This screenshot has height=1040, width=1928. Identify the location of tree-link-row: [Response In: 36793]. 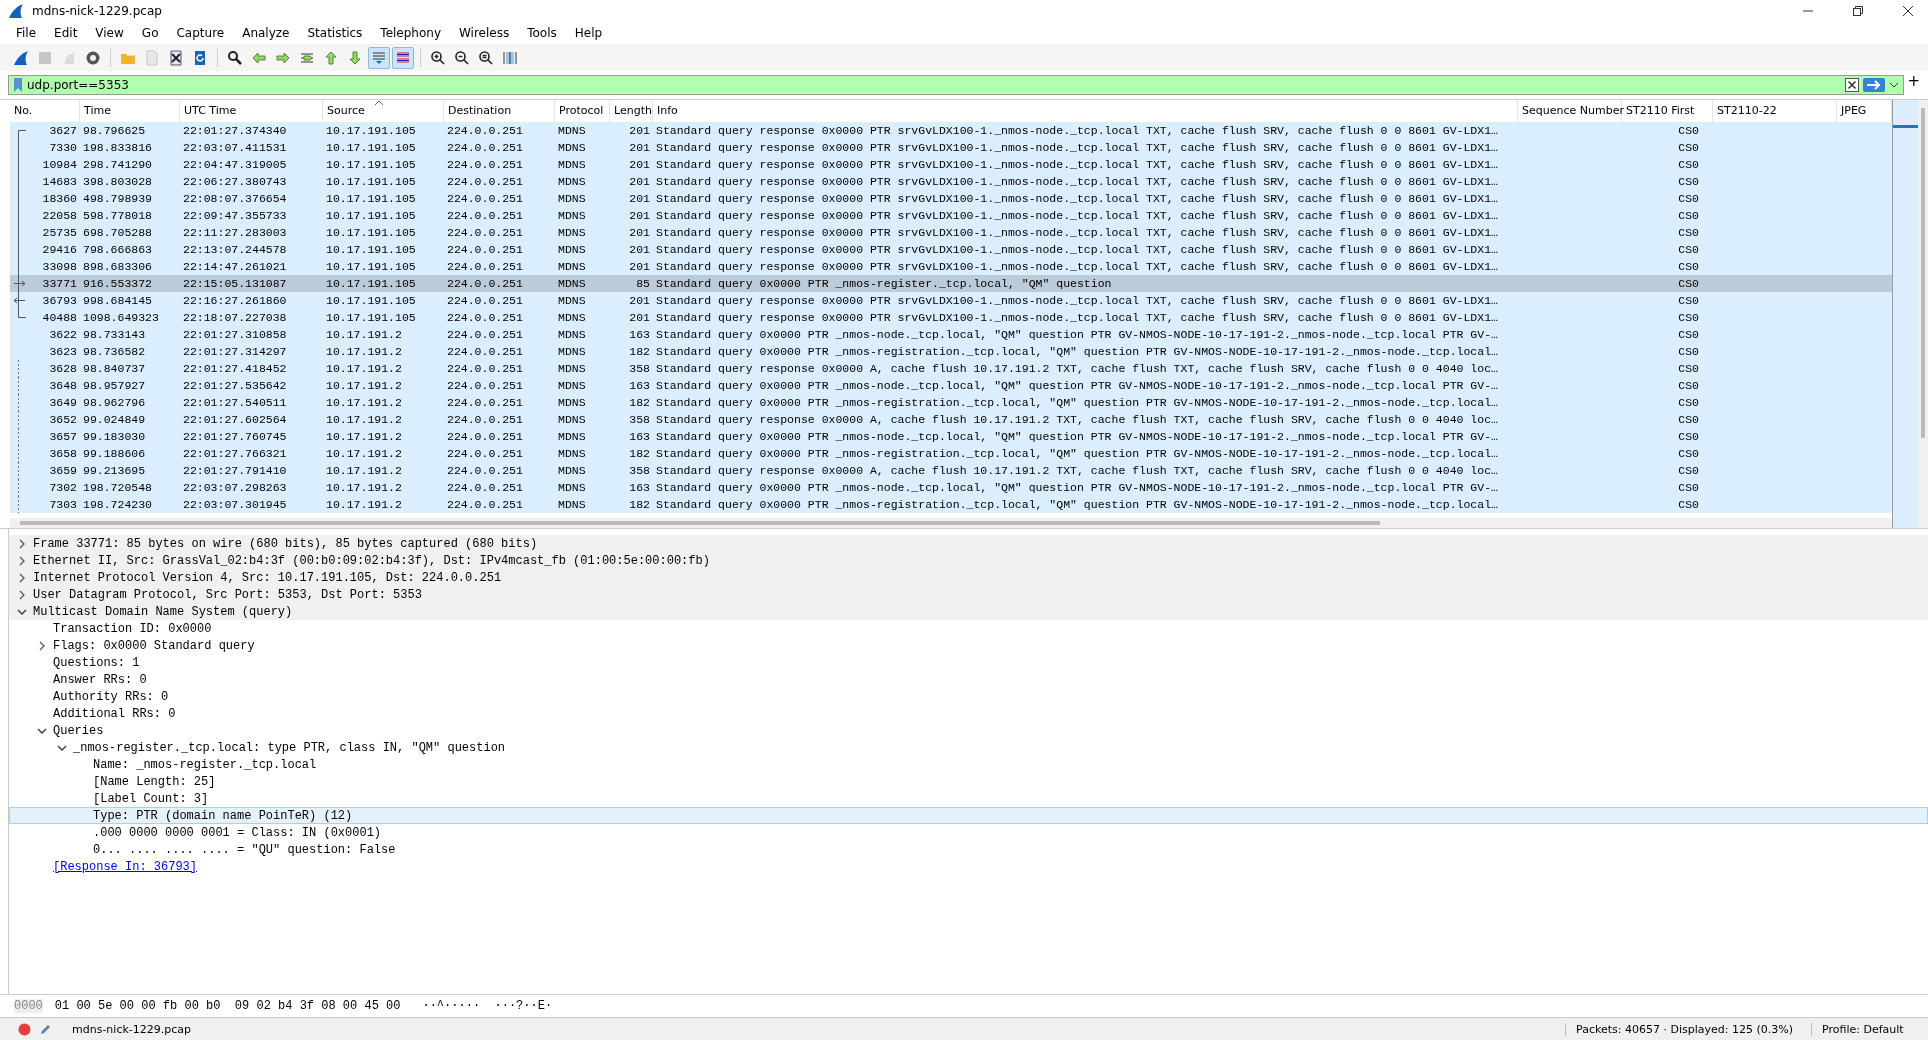
(968, 866).